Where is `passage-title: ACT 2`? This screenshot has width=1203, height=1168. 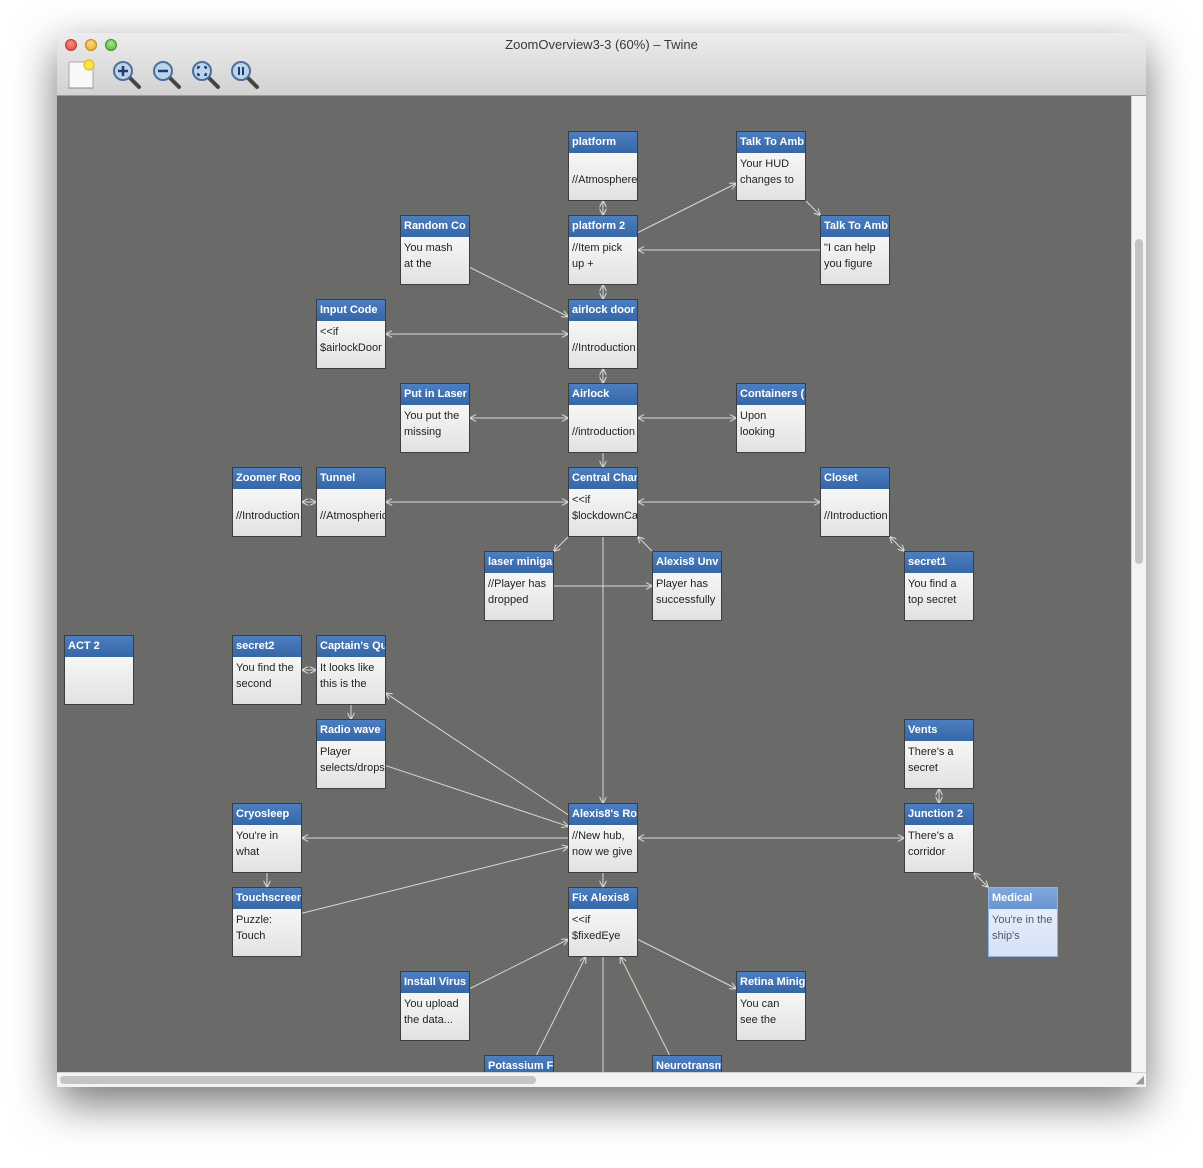
passage-title: ACT 2 is located at coordinates (99, 646).